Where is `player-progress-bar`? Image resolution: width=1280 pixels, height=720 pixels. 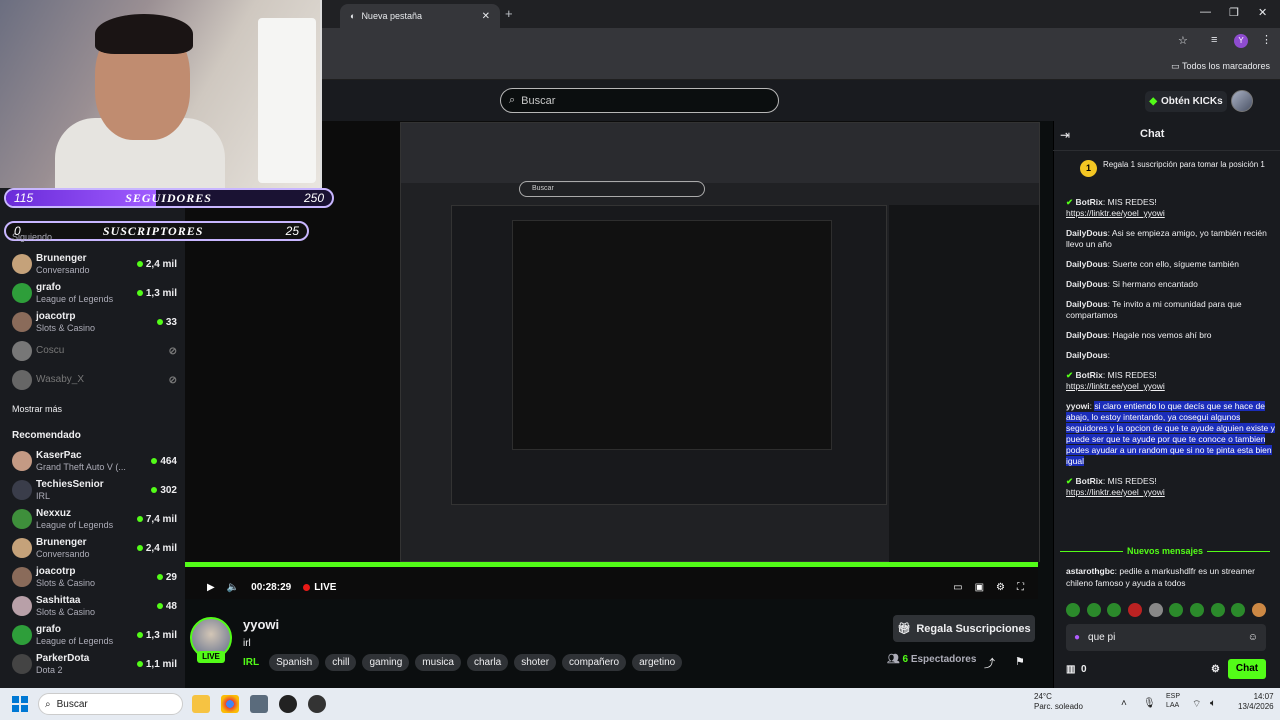
player-progress-bar is located at coordinates (611, 564).